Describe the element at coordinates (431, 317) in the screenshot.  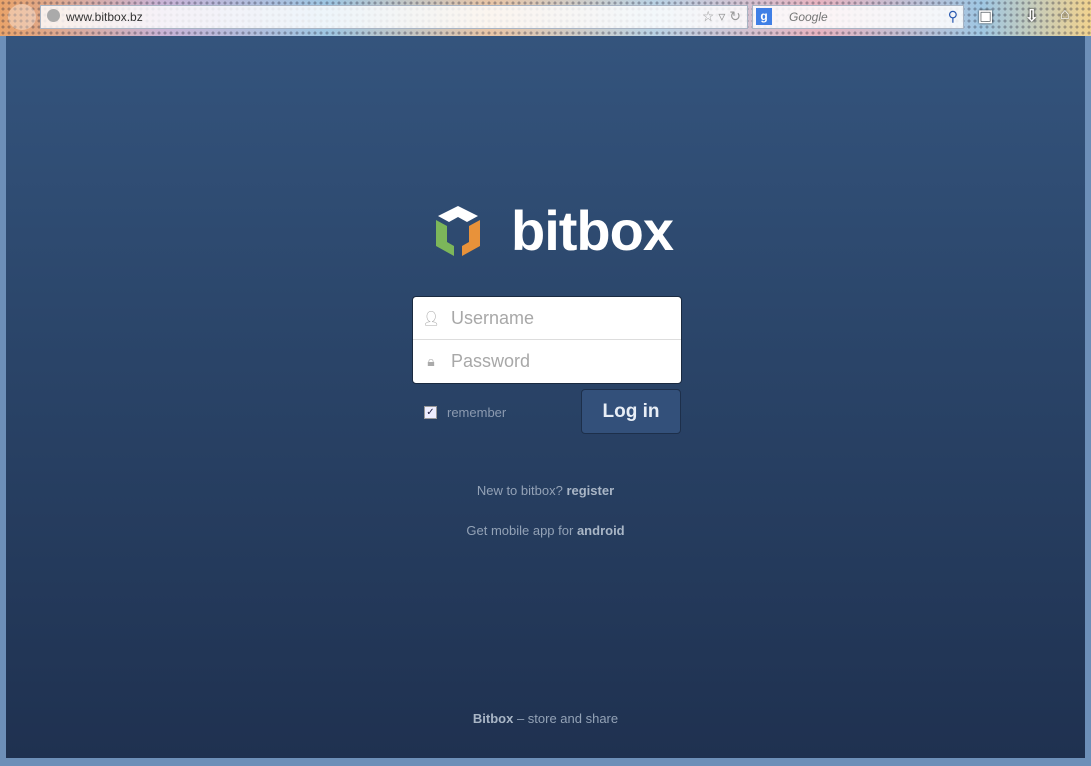
I see `user-icon: 👤︎` at that location.